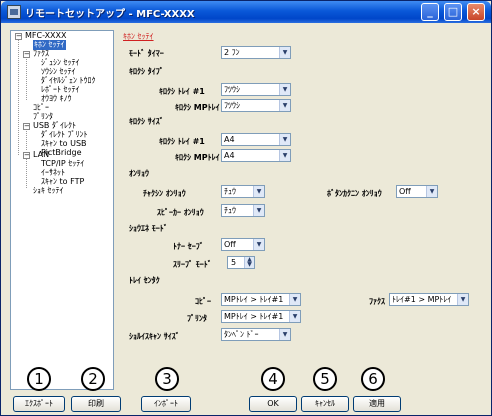 The image size is (492, 416). I want to click on app-icon, so click(14, 12).